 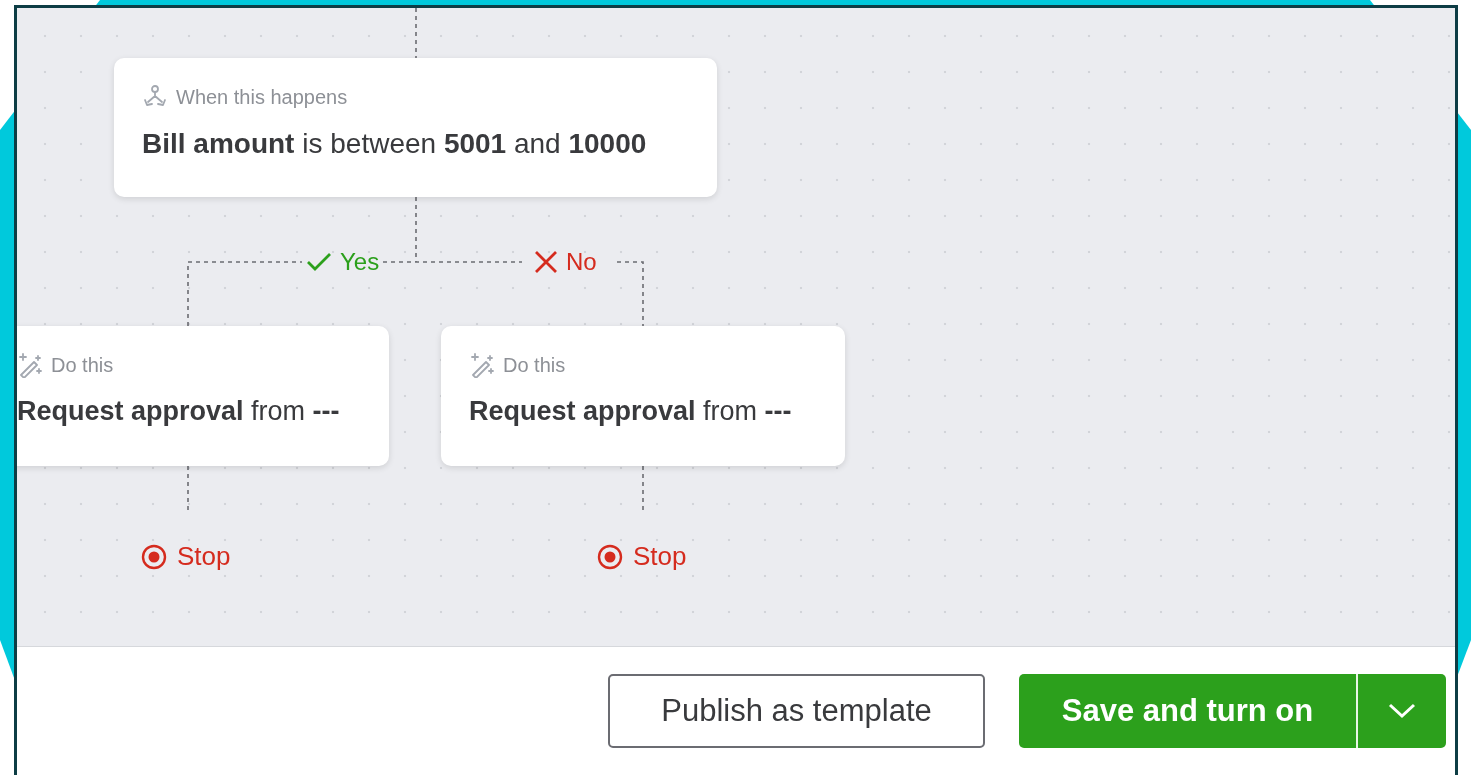 I want to click on publish-button: Publish as template, so click(x=796, y=711).